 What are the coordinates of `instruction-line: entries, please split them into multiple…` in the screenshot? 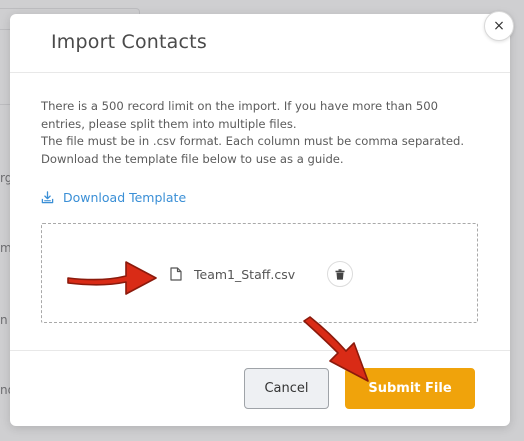 It's located at (169, 123).